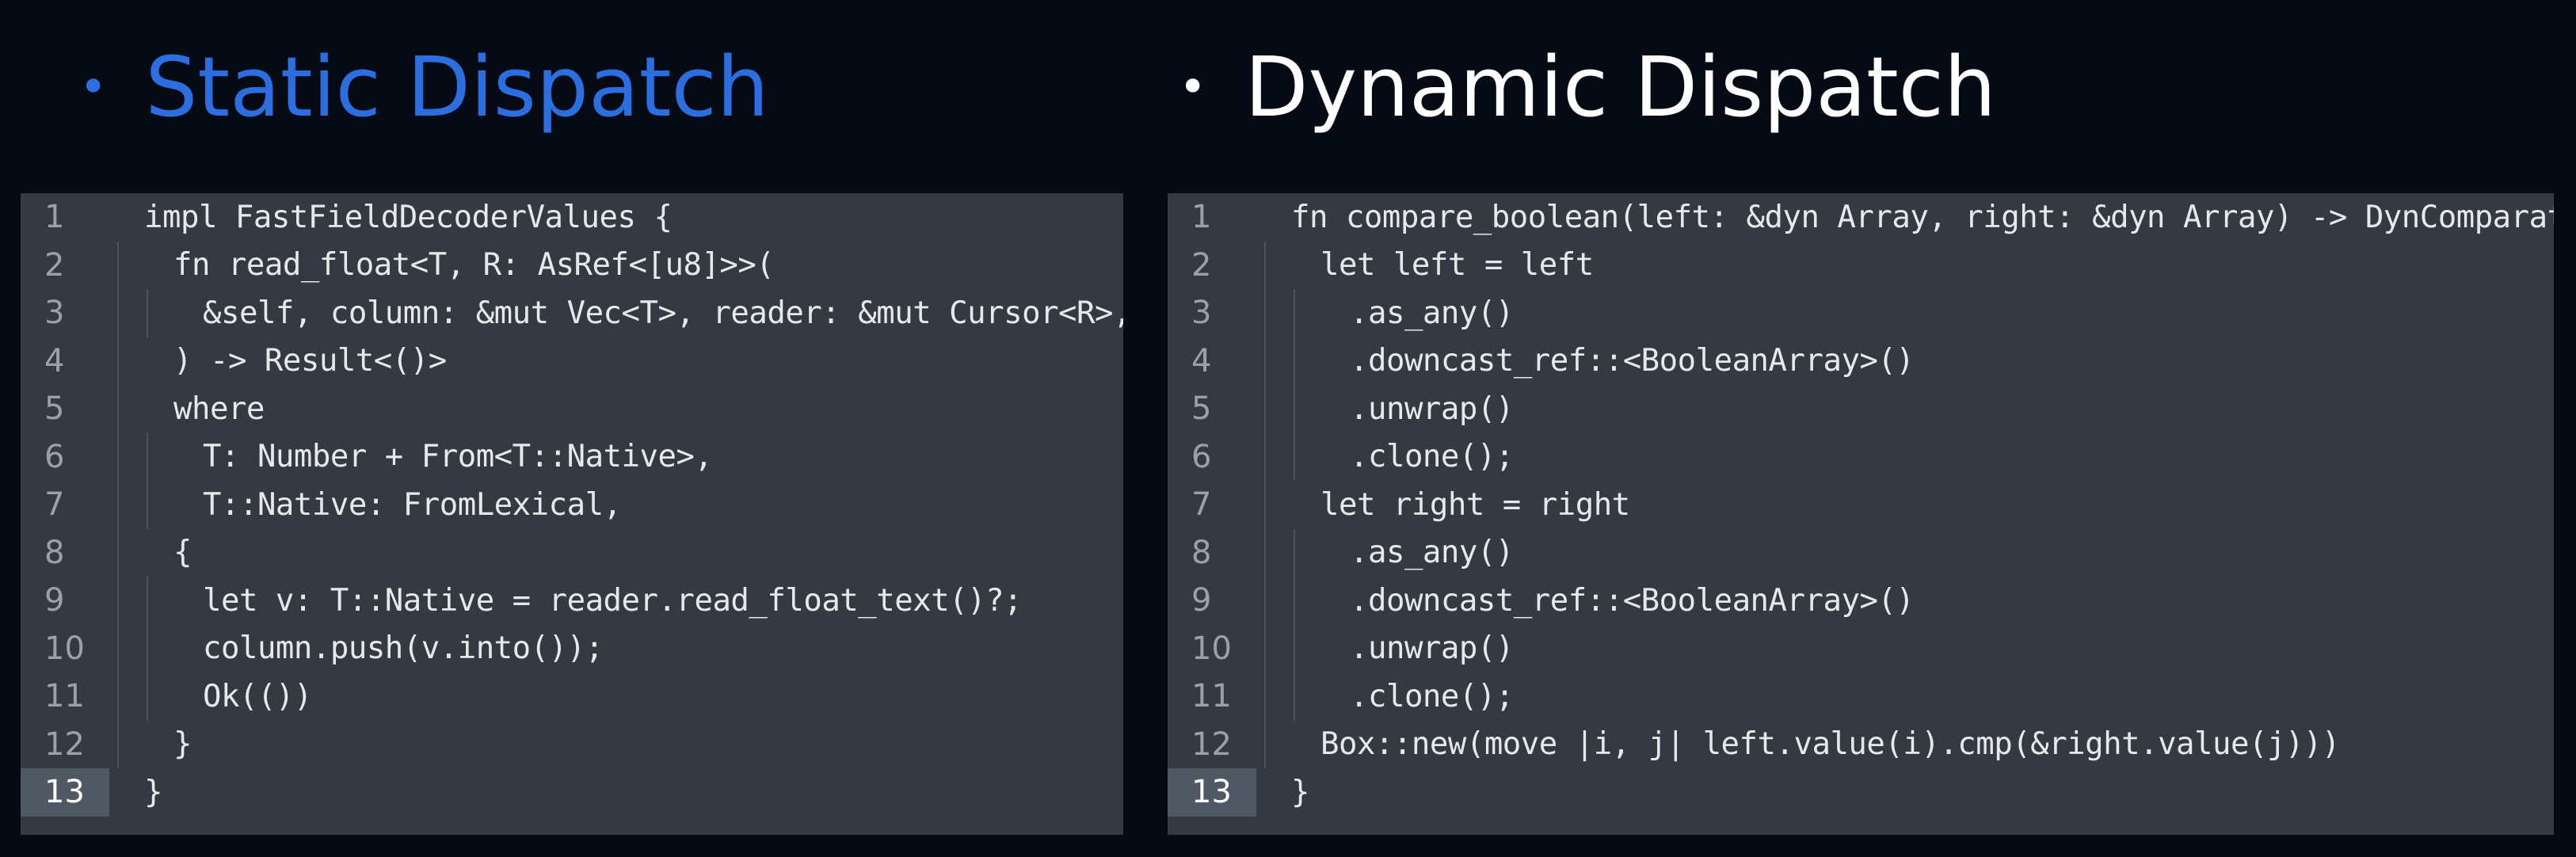  Describe the element at coordinates (1201, 217) in the screenshot. I see `line-number: 1` at that location.